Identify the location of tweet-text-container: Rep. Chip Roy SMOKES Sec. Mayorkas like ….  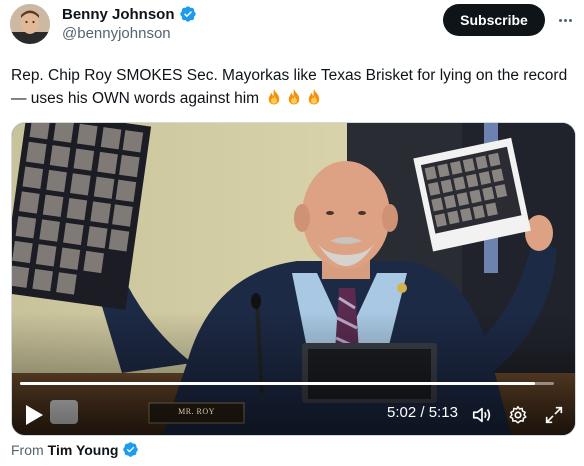
(295, 87).